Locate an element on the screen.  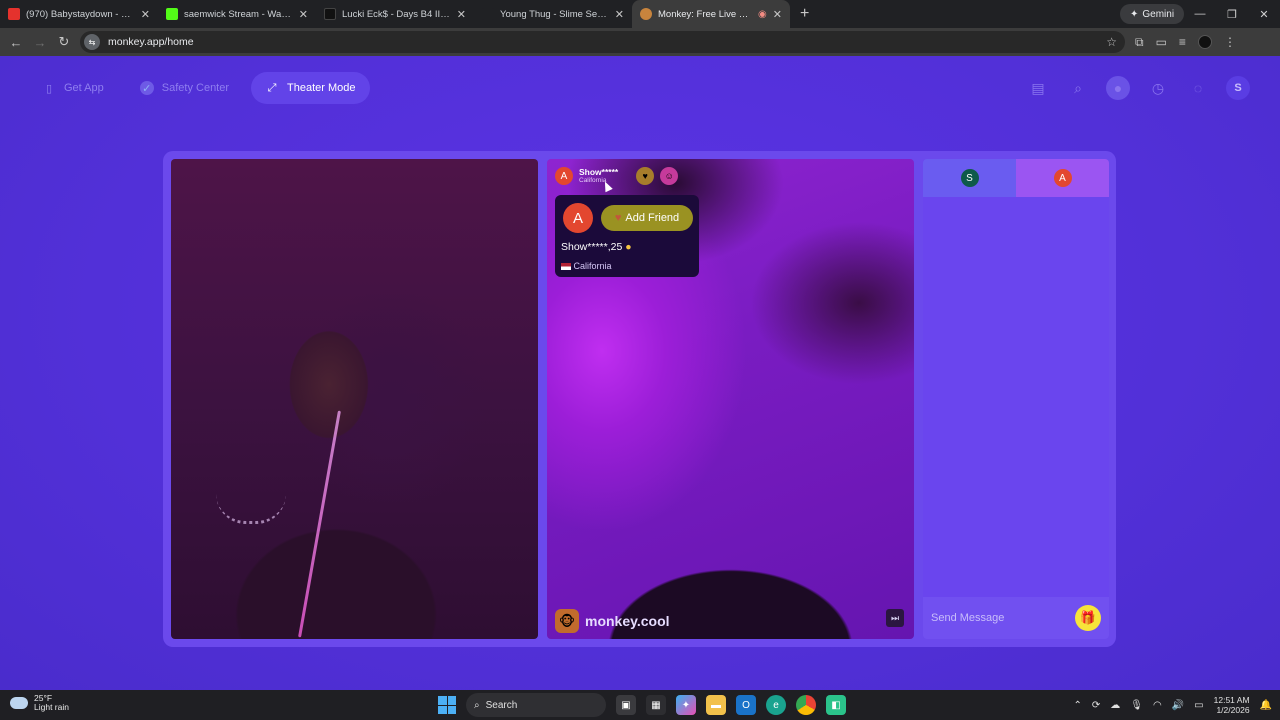
gift-icon: 🎁 is located at coordinates (1088, 618).